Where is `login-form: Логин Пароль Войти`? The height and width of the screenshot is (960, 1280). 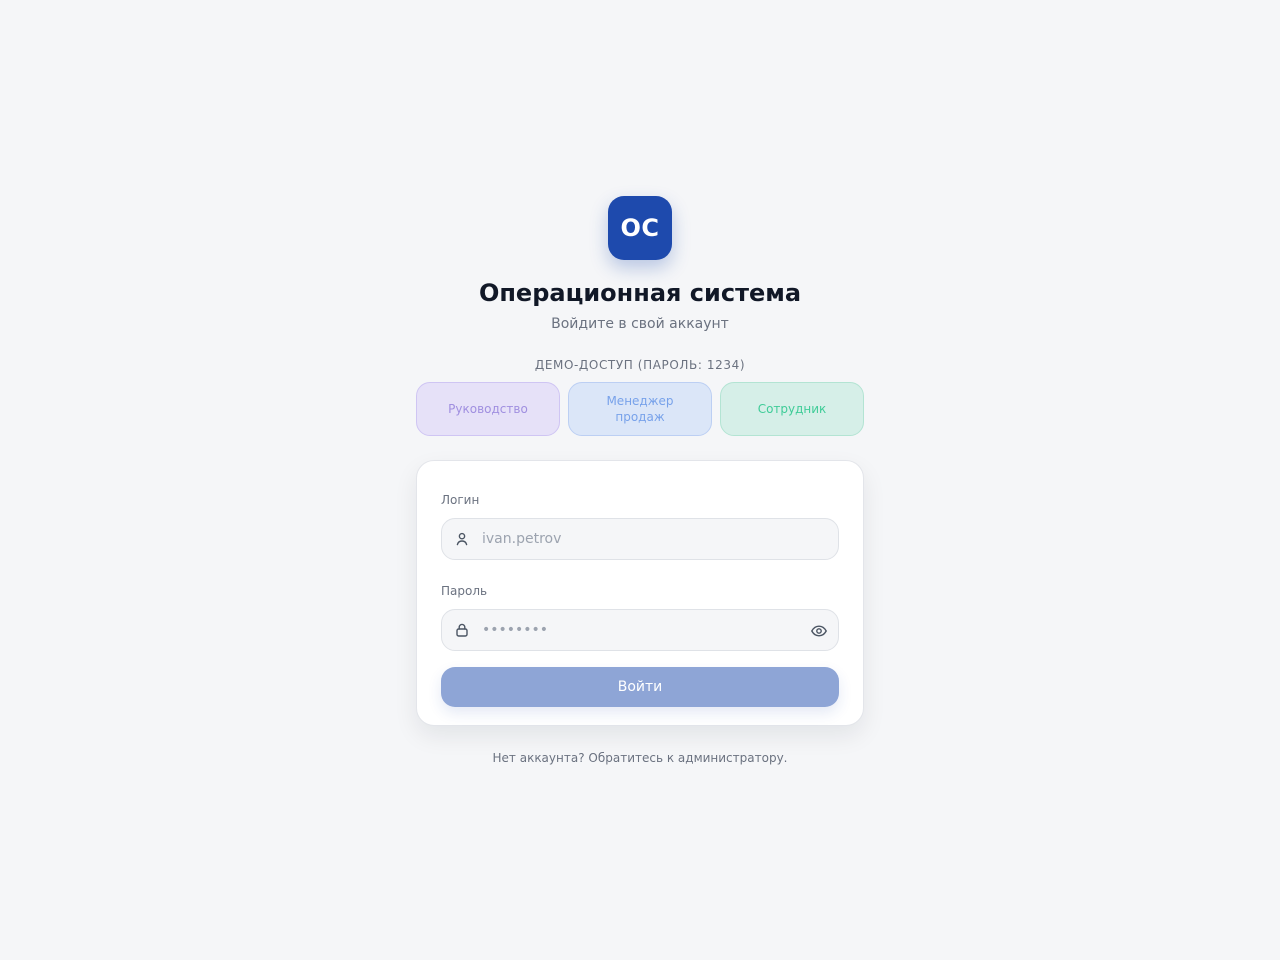
login-form: Логин Пароль Войти is located at coordinates (640, 593).